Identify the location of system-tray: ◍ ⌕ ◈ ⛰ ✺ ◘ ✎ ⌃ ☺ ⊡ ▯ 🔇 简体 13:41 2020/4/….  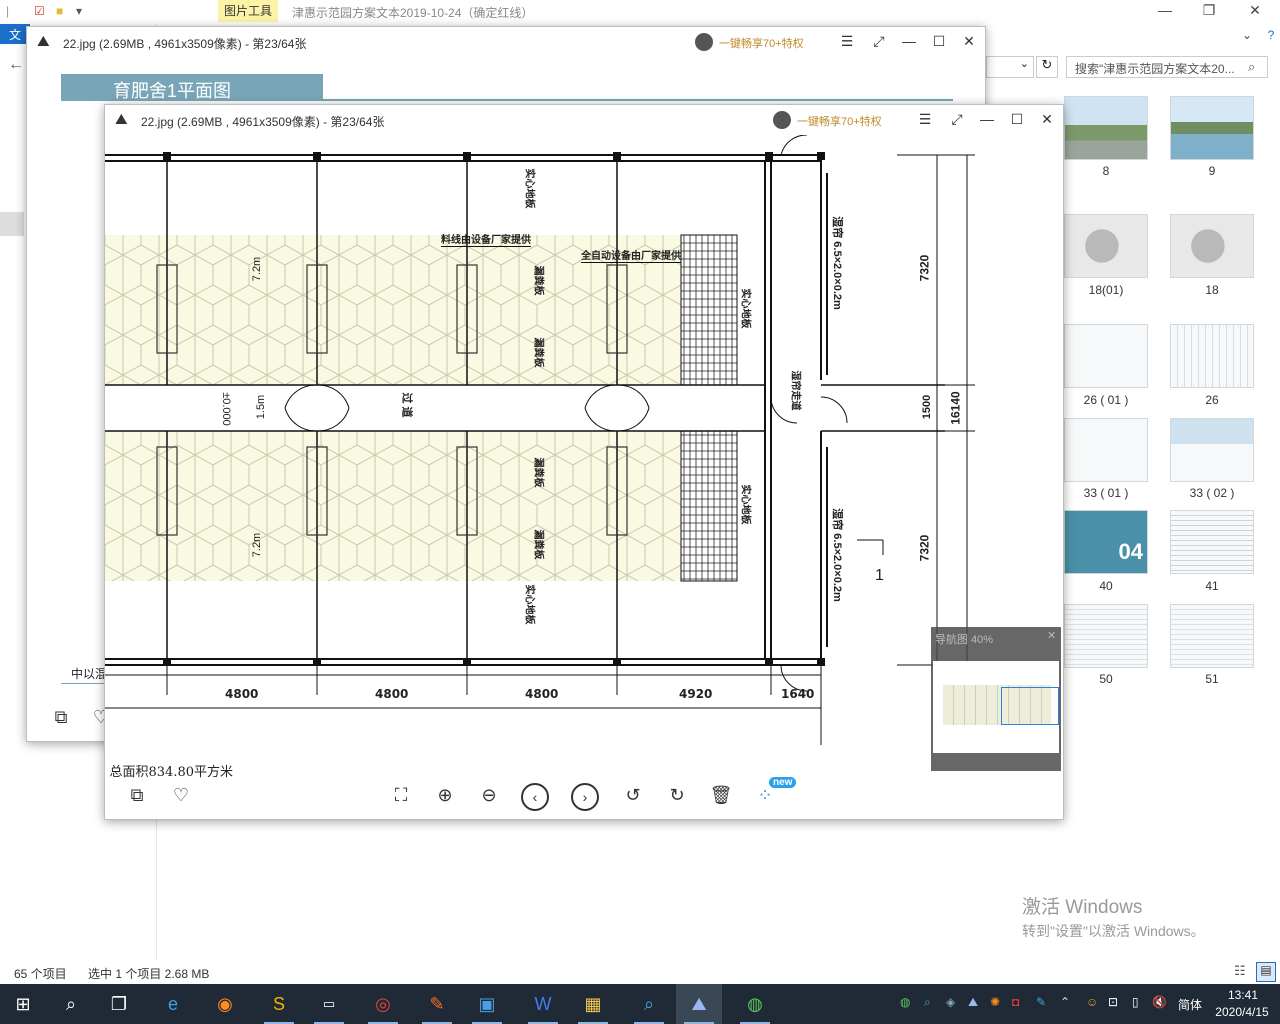
(1085, 1004).